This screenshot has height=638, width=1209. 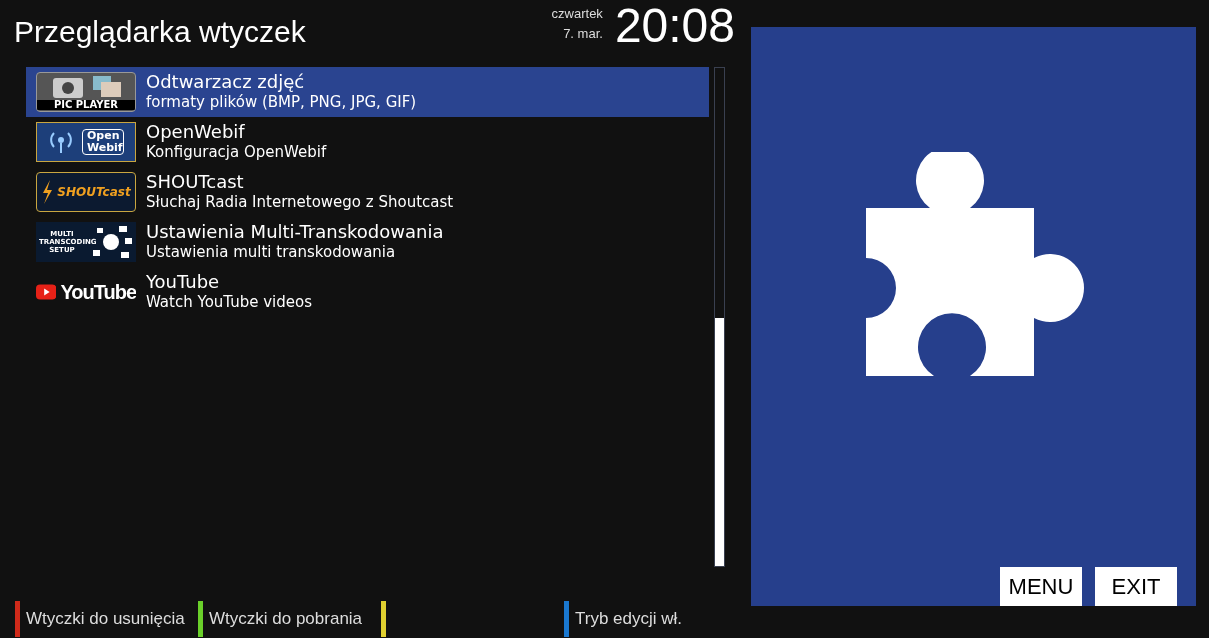 I want to click on plugin-description: Watch YouTube videos, so click(x=229, y=302).